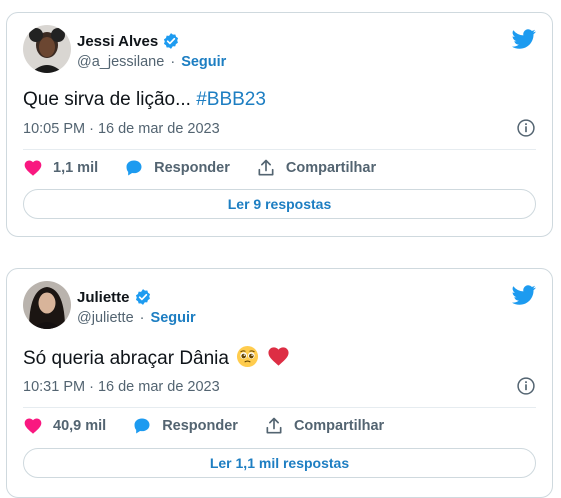  I want to click on like-button: 1,1 mil, so click(60, 168).